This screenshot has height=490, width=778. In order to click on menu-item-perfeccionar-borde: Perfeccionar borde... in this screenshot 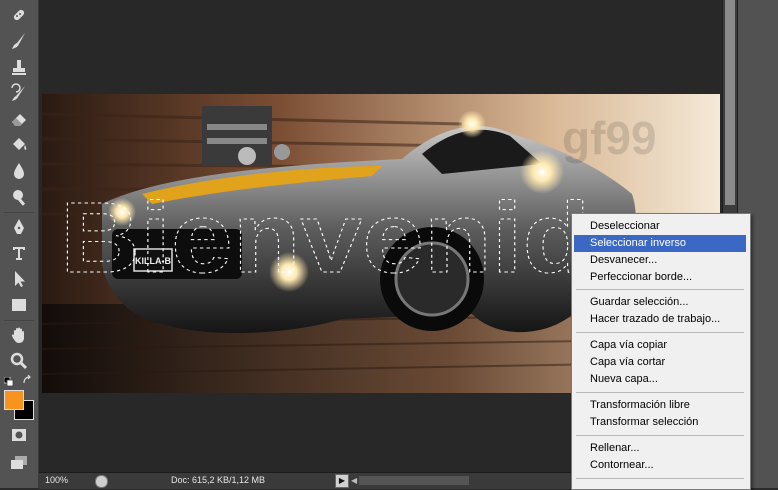, I will do `click(660, 277)`.